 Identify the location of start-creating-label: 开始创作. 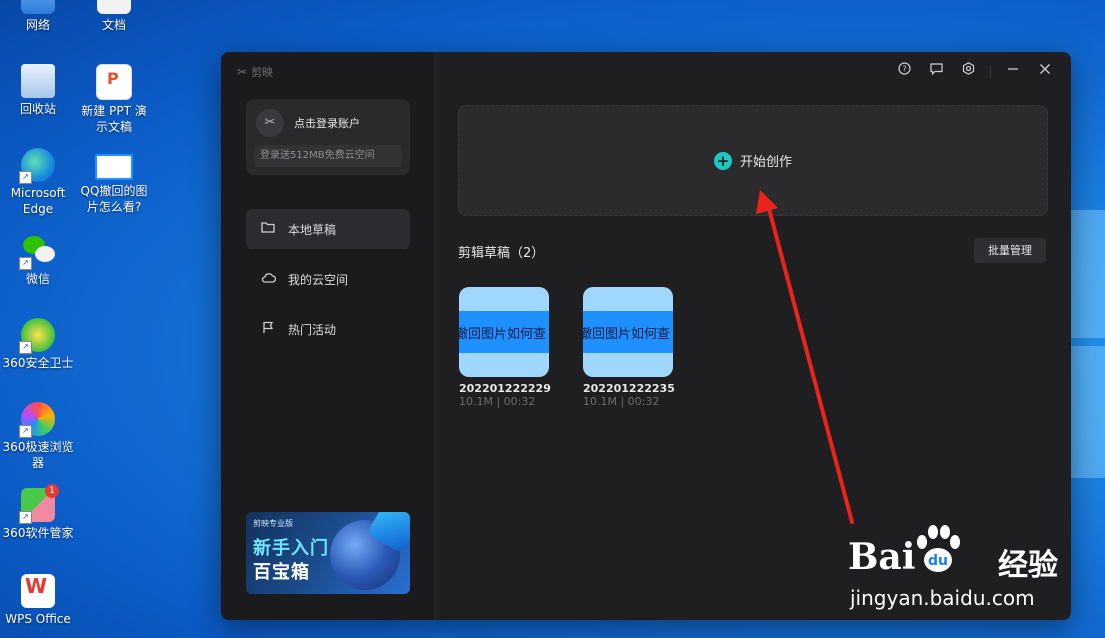
(765, 162).